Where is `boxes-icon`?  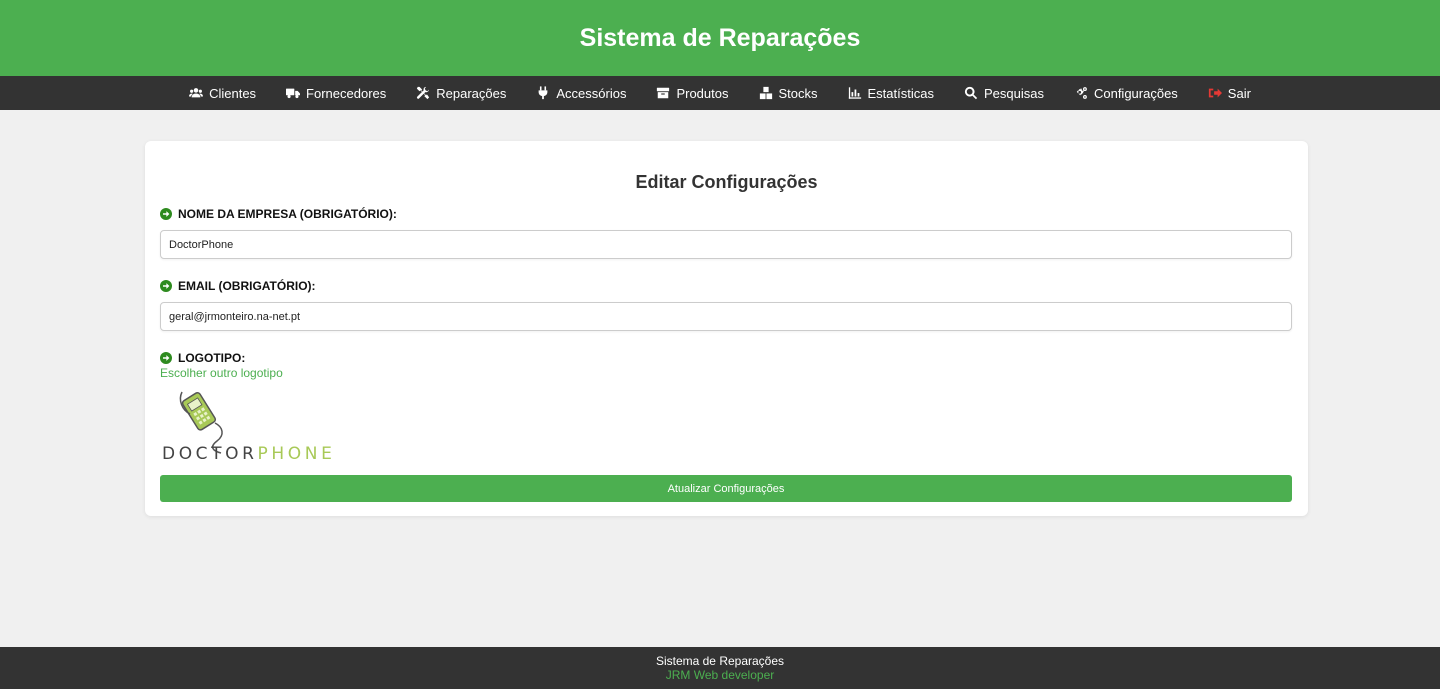 boxes-icon is located at coordinates (765, 93).